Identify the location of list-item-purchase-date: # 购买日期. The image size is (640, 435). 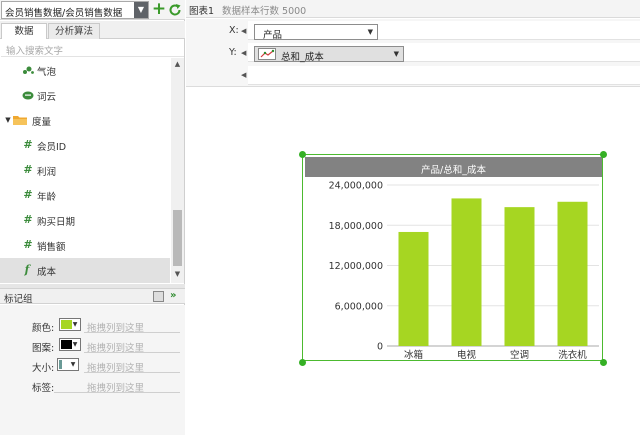
(85, 220).